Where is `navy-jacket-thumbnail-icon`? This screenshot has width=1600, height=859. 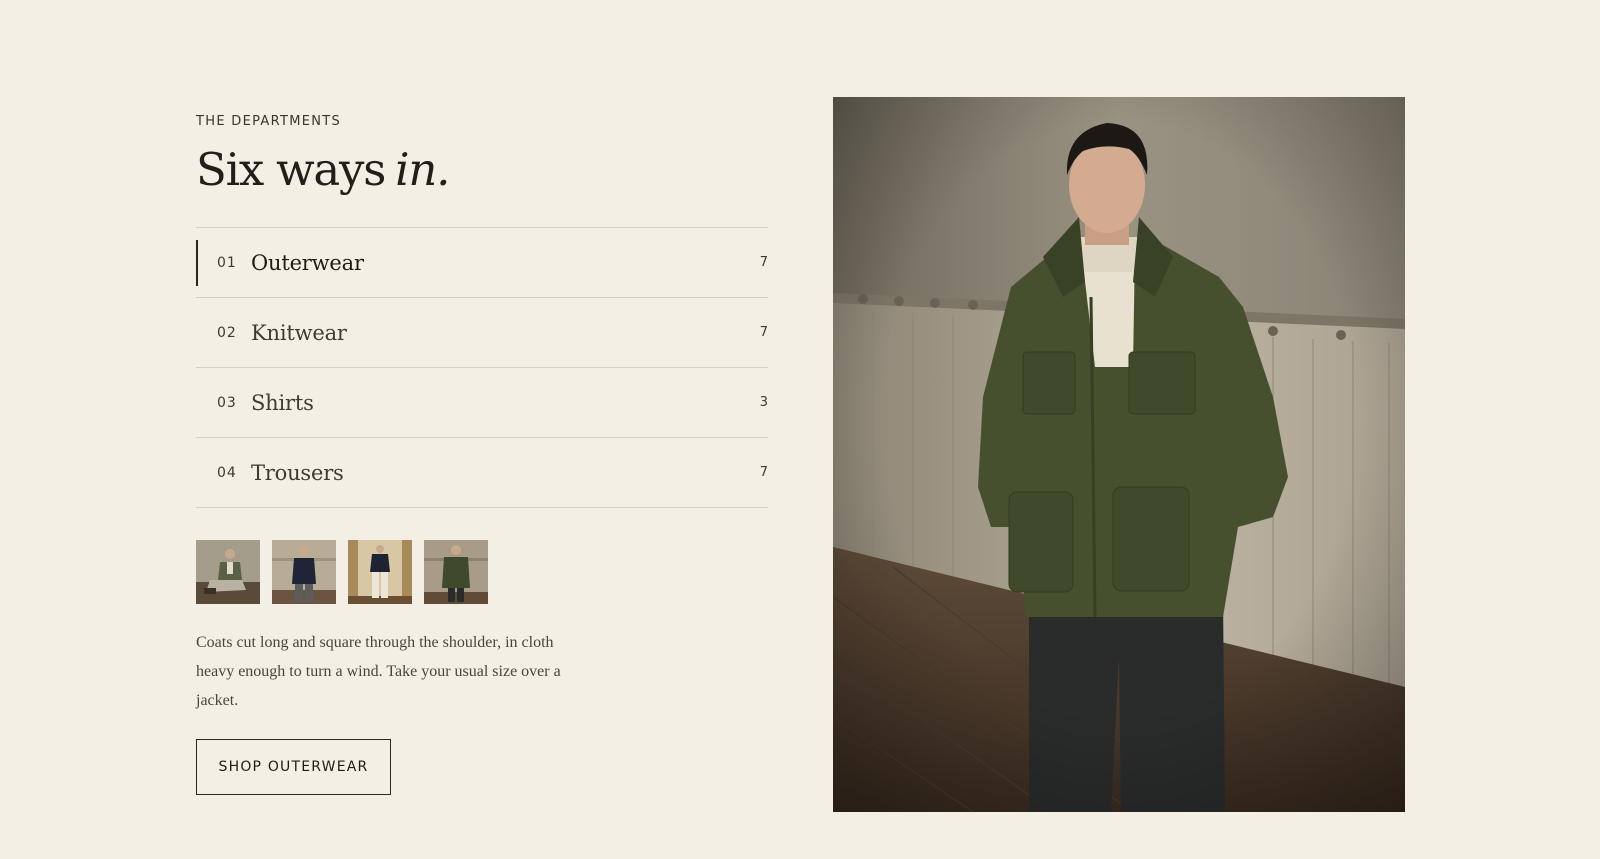
navy-jacket-thumbnail-icon is located at coordinates (304, 572).